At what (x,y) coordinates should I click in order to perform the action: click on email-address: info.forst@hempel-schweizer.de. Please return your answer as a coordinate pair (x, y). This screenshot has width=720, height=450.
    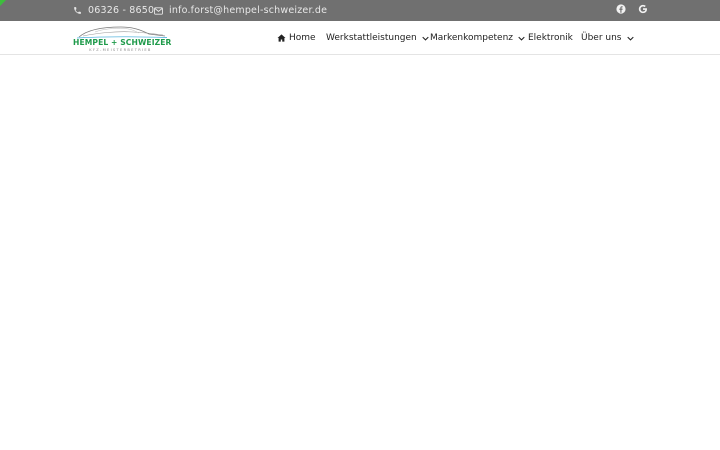
    Looking at the image, I should click on (248, 10).